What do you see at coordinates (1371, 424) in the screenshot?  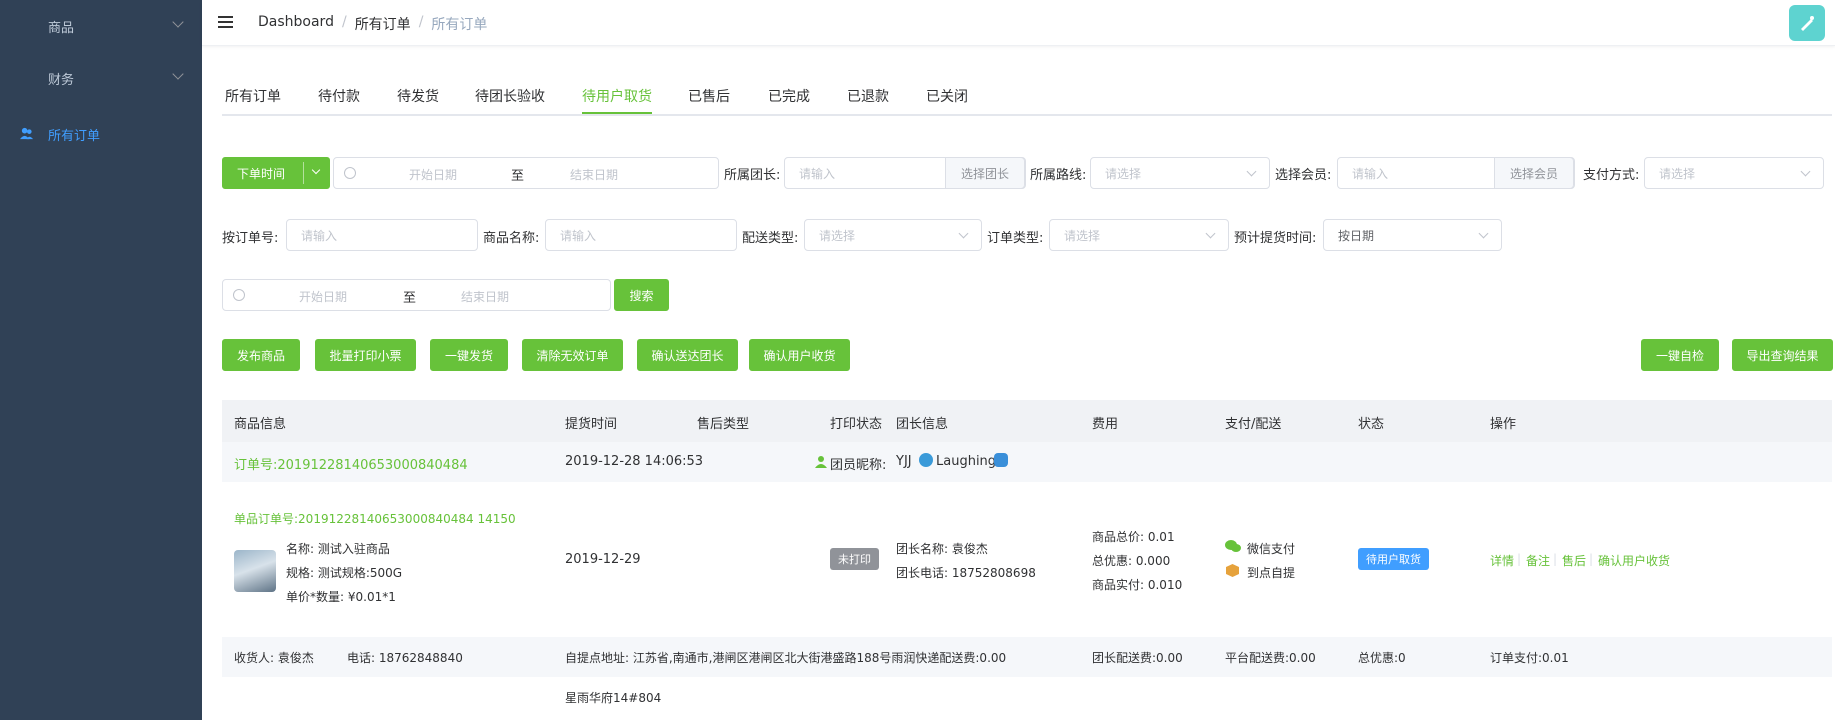 I see `th-status: 状态` at bounding box center [1371, 424].